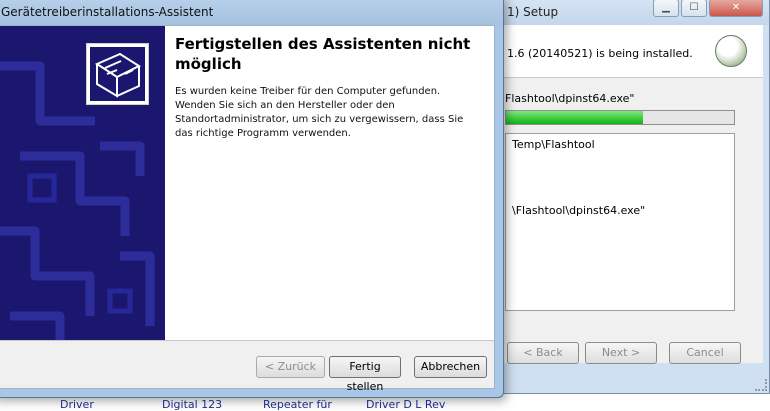  I want to click on setup-window-title: 1) Setup, so click(533, 12).